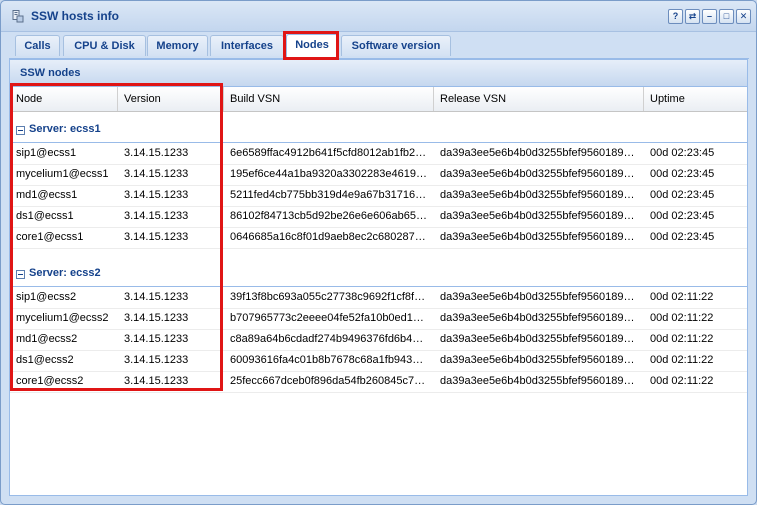 The width and height of the screenshot is (757, 505). I want to click on cell-node: core1@ecss1, so click(50, 237).